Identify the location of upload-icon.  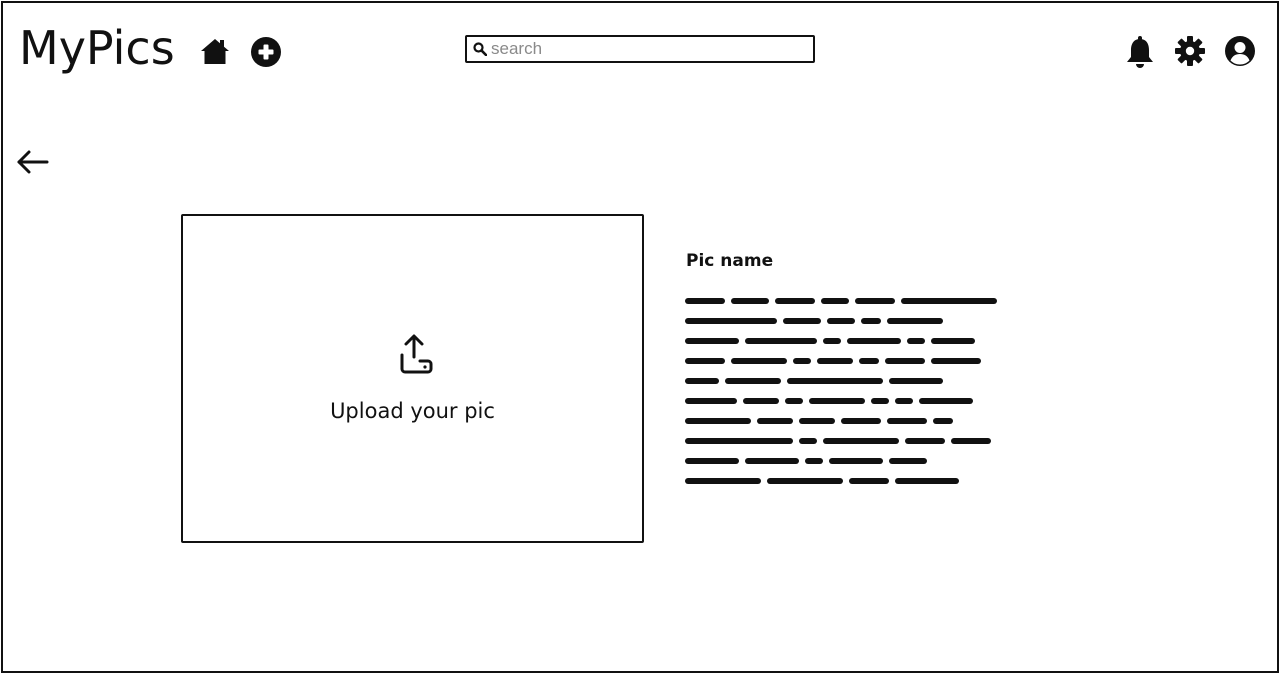
(416, 354).